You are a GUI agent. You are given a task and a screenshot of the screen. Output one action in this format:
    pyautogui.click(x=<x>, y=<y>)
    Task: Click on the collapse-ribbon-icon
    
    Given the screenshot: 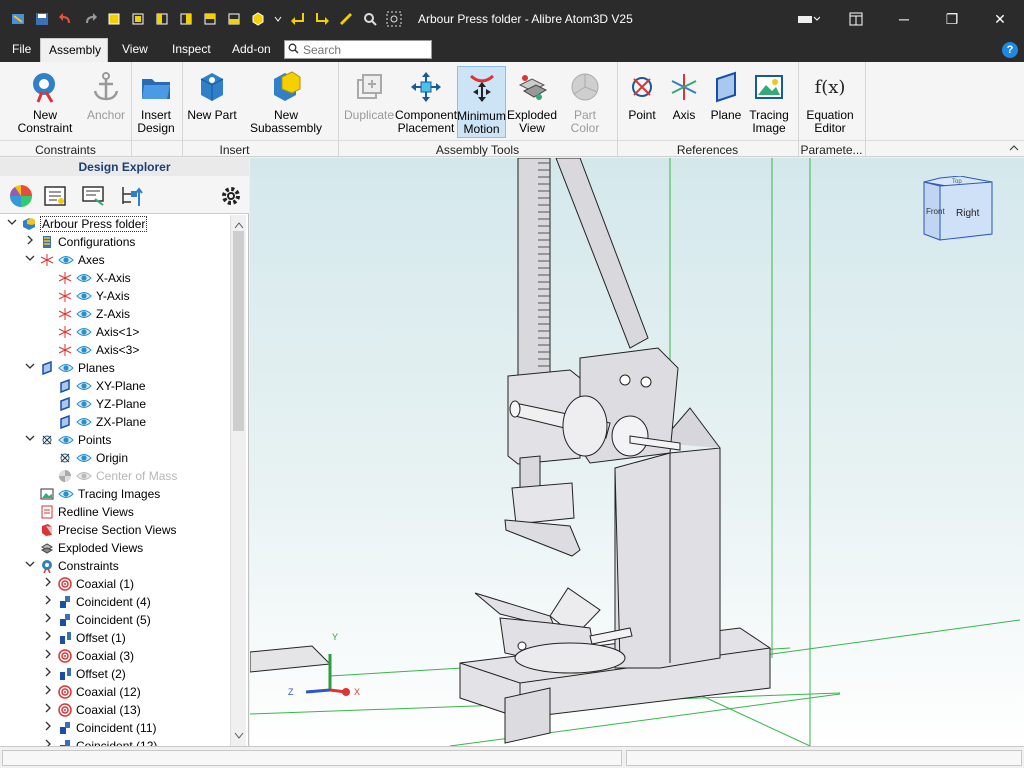 What is the action you would take?
    pyautogui.click(x=1014, y=149)
    